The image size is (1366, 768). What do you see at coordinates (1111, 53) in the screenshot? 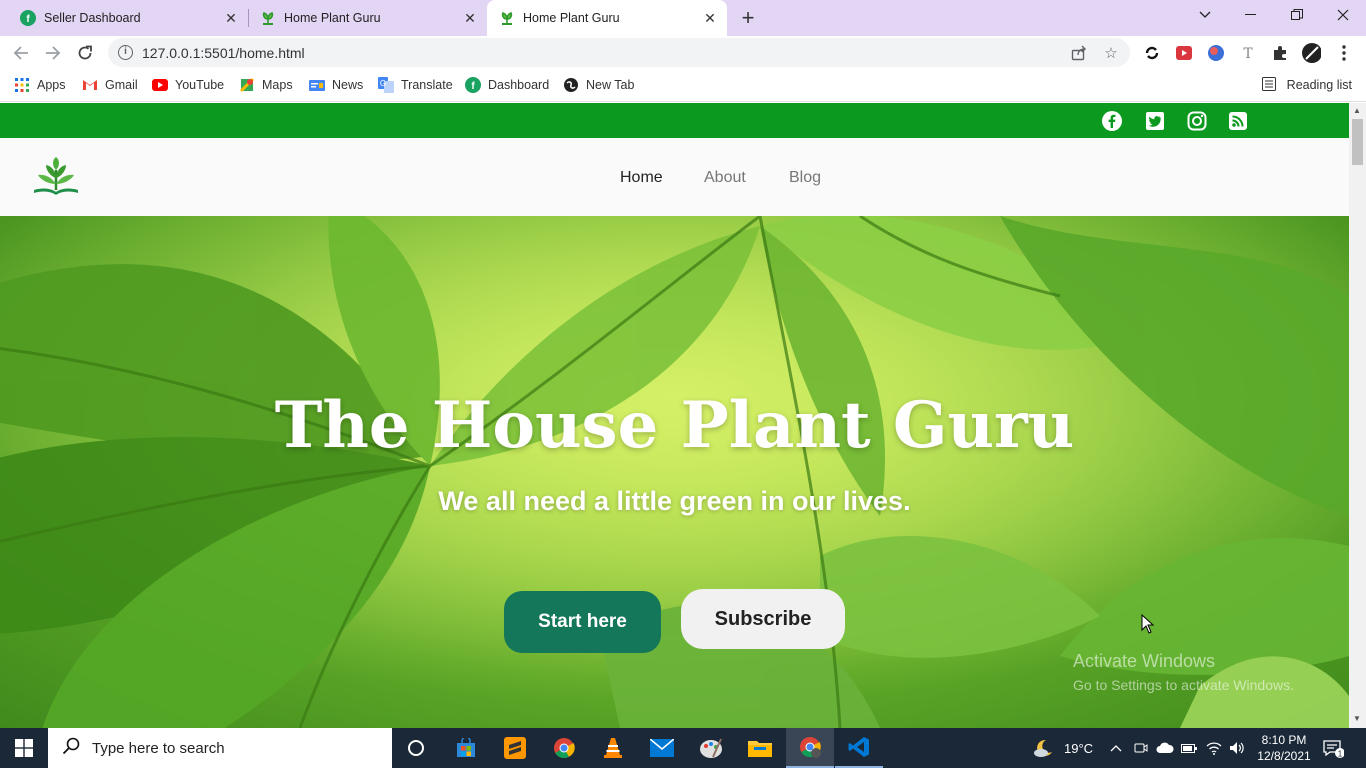
I see `bookmark-star-icon: ☆` at bounding box center [1111, 53].